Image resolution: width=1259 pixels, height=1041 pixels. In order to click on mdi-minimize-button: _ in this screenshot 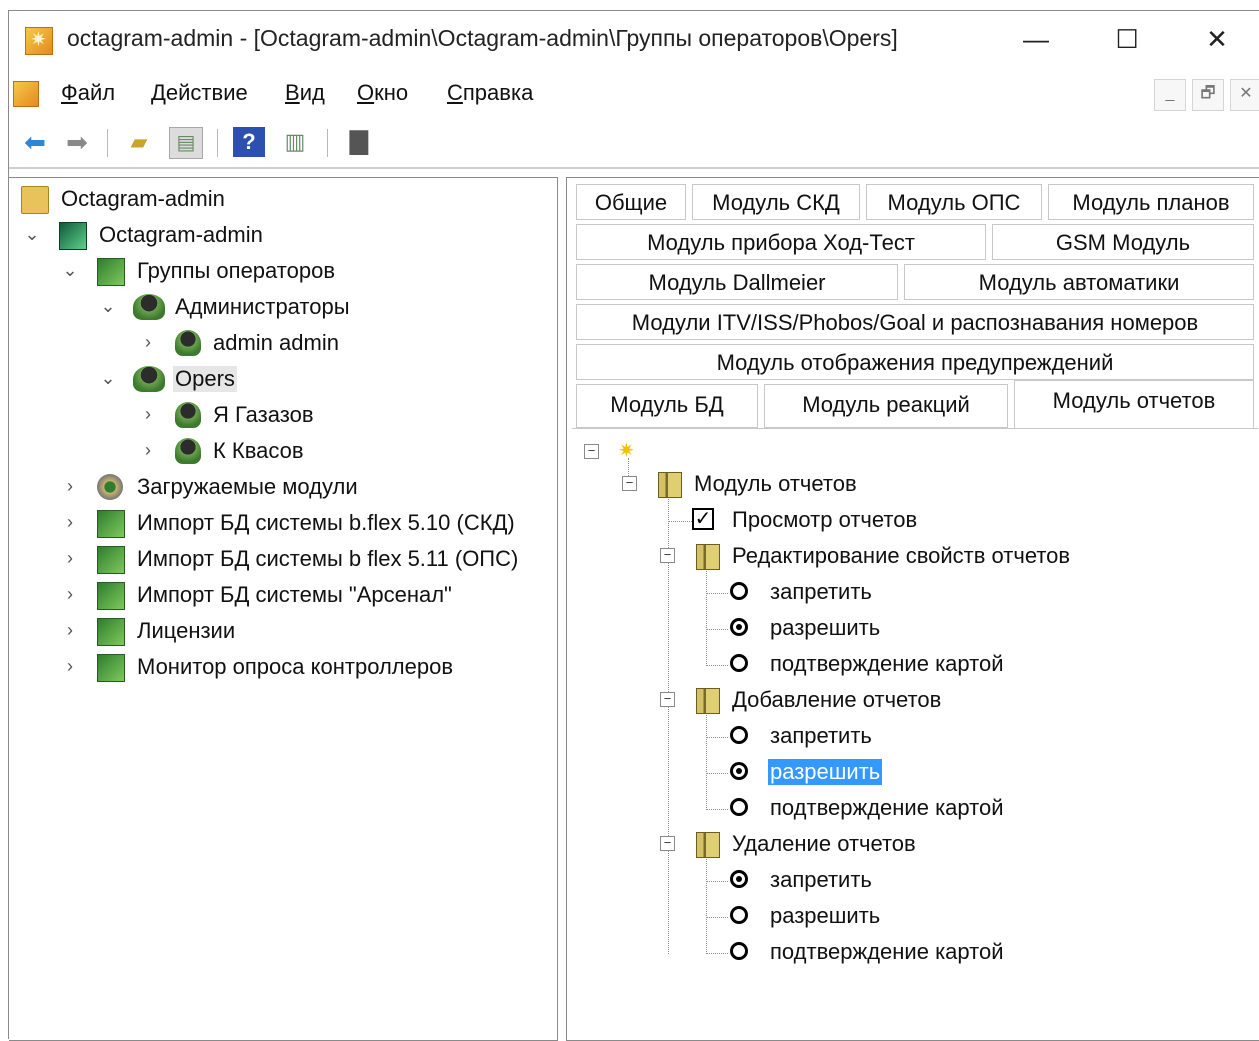, I will do `click(1170, 95)`.